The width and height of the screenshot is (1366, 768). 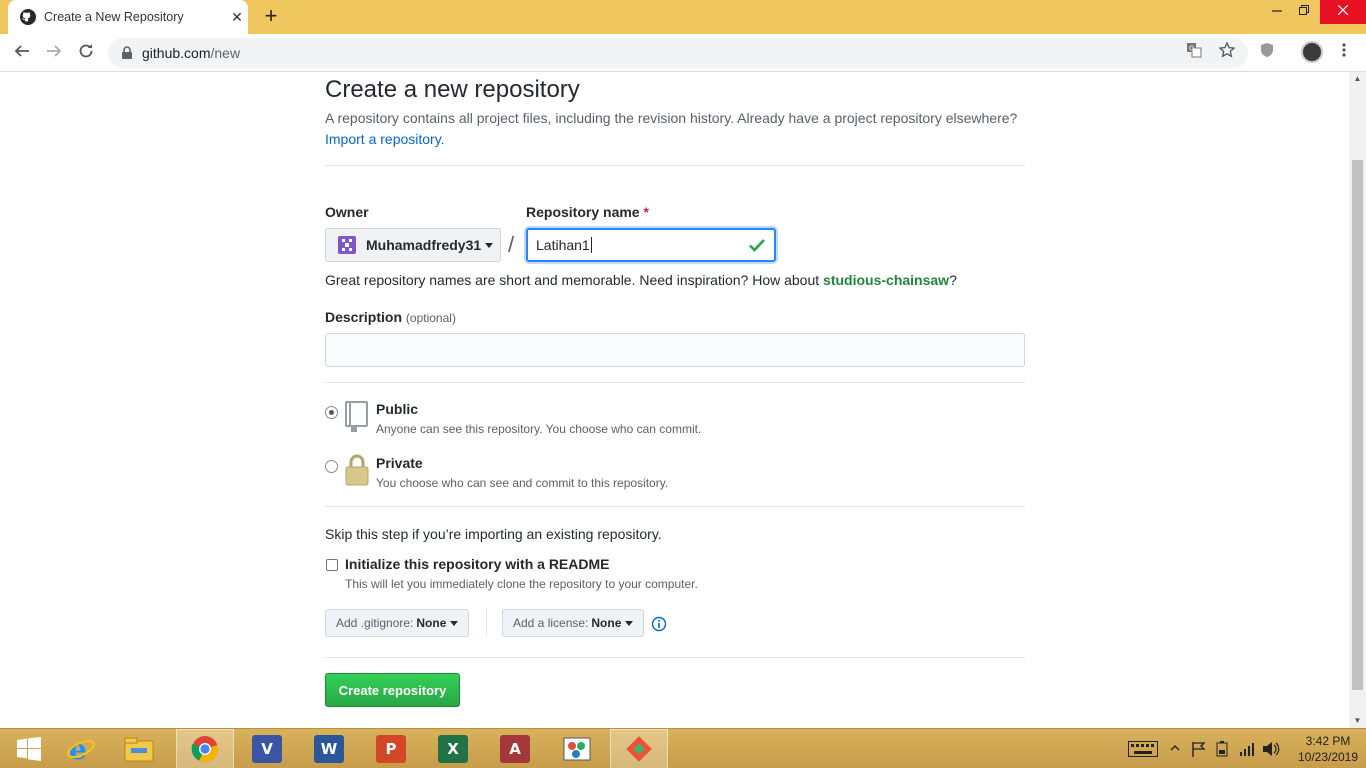 What do you see at coordinates (237, 17) in the screenshot?
I see `tab-close-icon: ✕` at bounding box center [237, 17].